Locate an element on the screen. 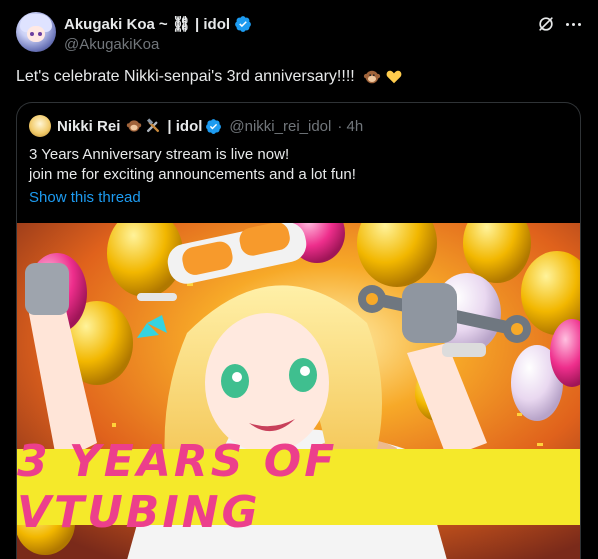 Image resolution: width=598 pixels, height=559 pixels. author-name: Akugaki Koa ~ ⛓ | idol is located at coordinates (158, 24).